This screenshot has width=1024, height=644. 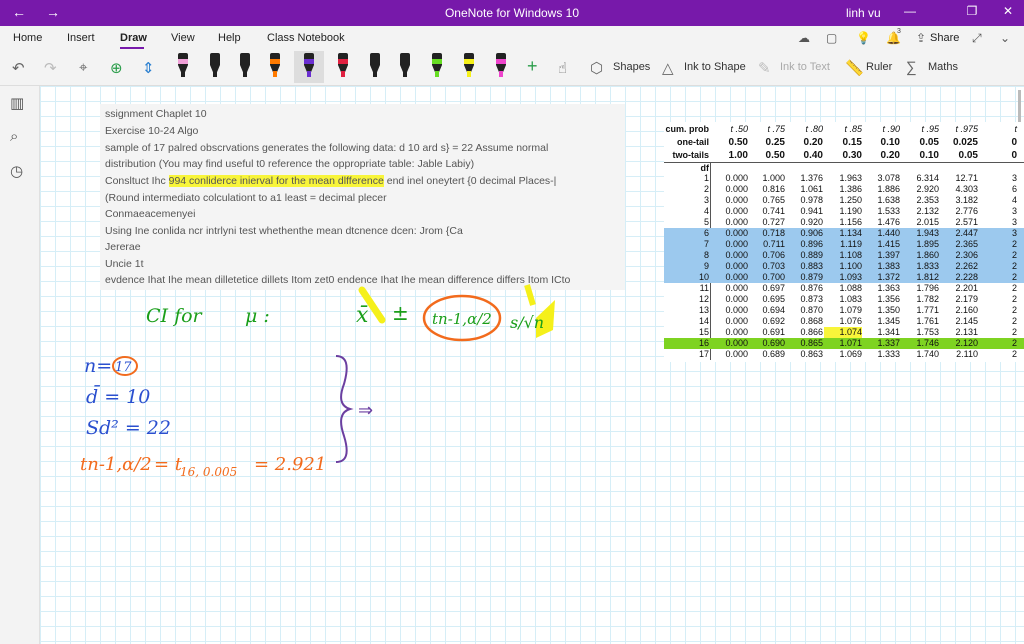 What do you see at coordinates (530, 295) in the screenshot?
I see `ink-yellow-highlight` at bounding box center [530, 295].